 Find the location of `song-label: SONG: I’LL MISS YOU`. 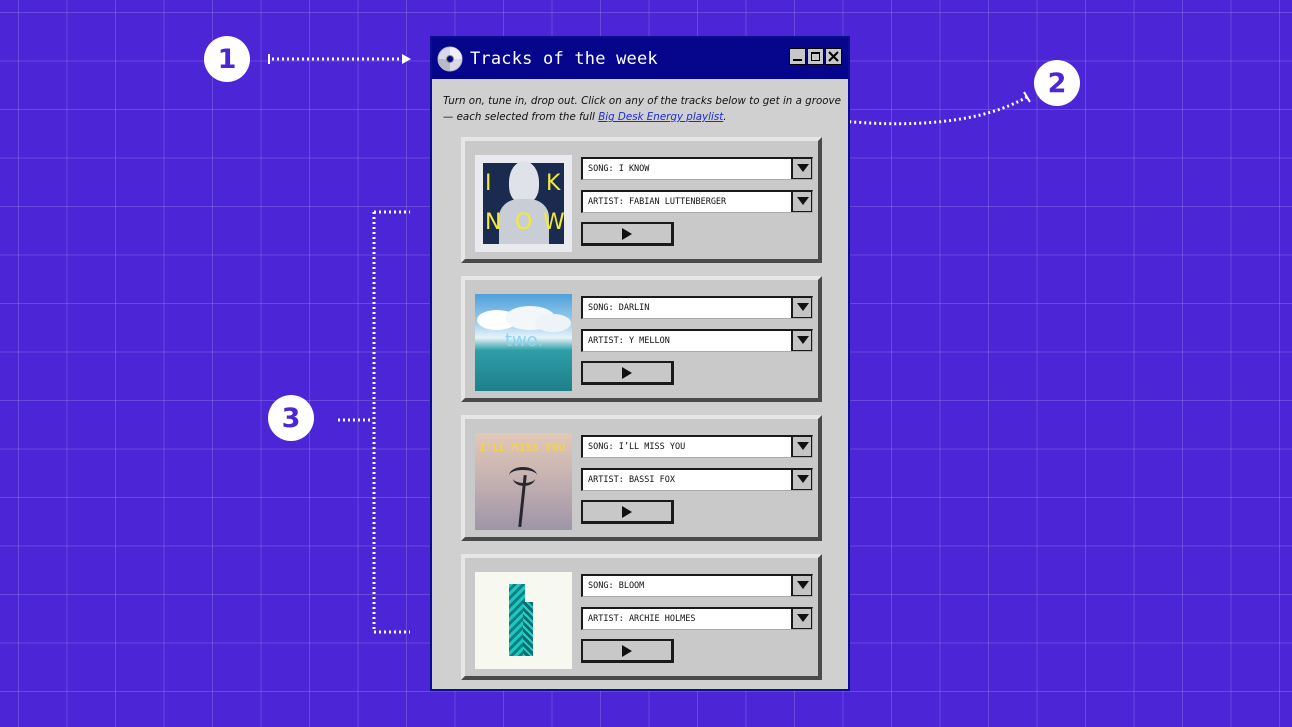

song-label: SONG: I’LL MISS YOU is located at coordinates (637, 447).